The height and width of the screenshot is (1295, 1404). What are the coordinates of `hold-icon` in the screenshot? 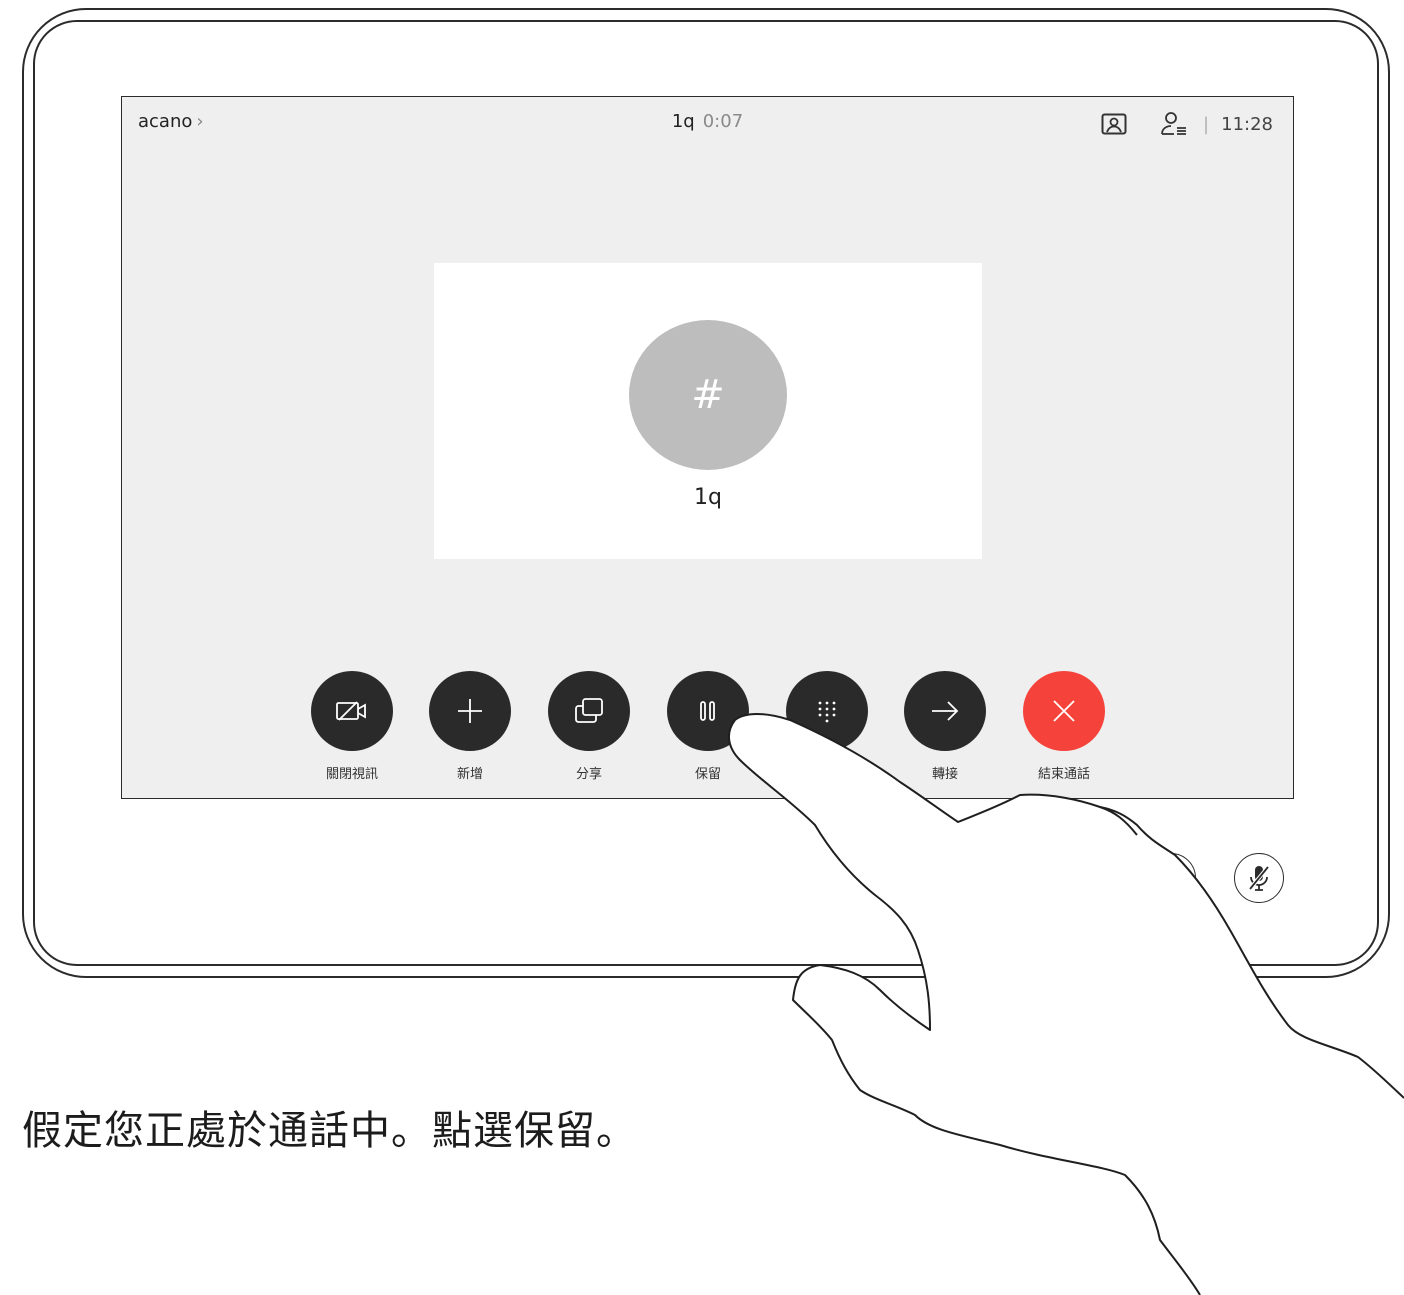 It's located at (707, 711).